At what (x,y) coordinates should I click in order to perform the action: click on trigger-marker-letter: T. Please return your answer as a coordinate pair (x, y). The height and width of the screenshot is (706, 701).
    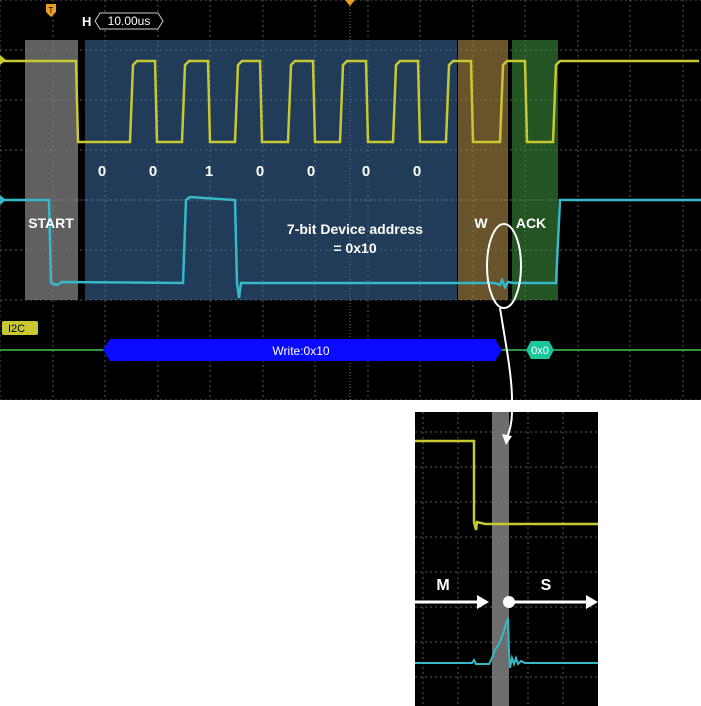
    Looking at the image, I should click on (51, 10).